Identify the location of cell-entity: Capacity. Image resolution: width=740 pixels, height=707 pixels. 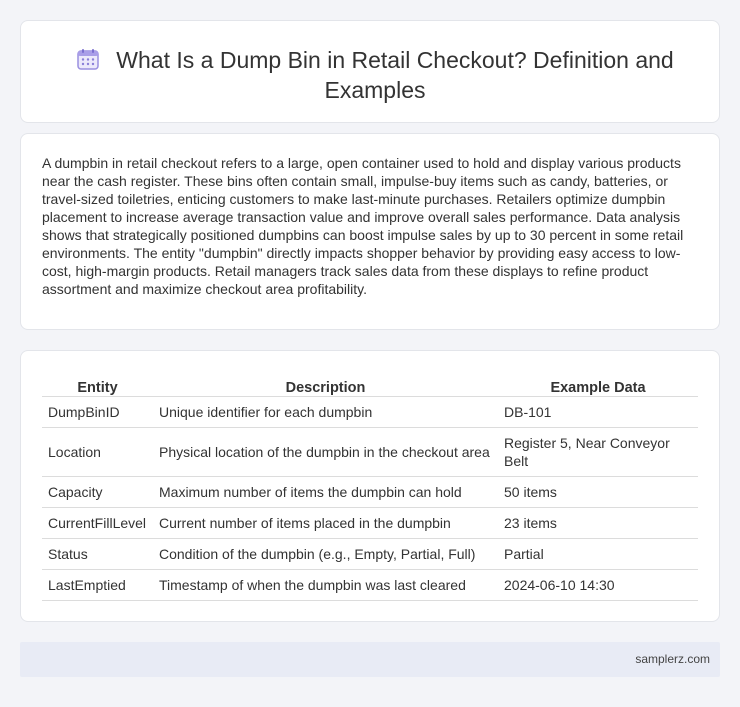
(97, 492).